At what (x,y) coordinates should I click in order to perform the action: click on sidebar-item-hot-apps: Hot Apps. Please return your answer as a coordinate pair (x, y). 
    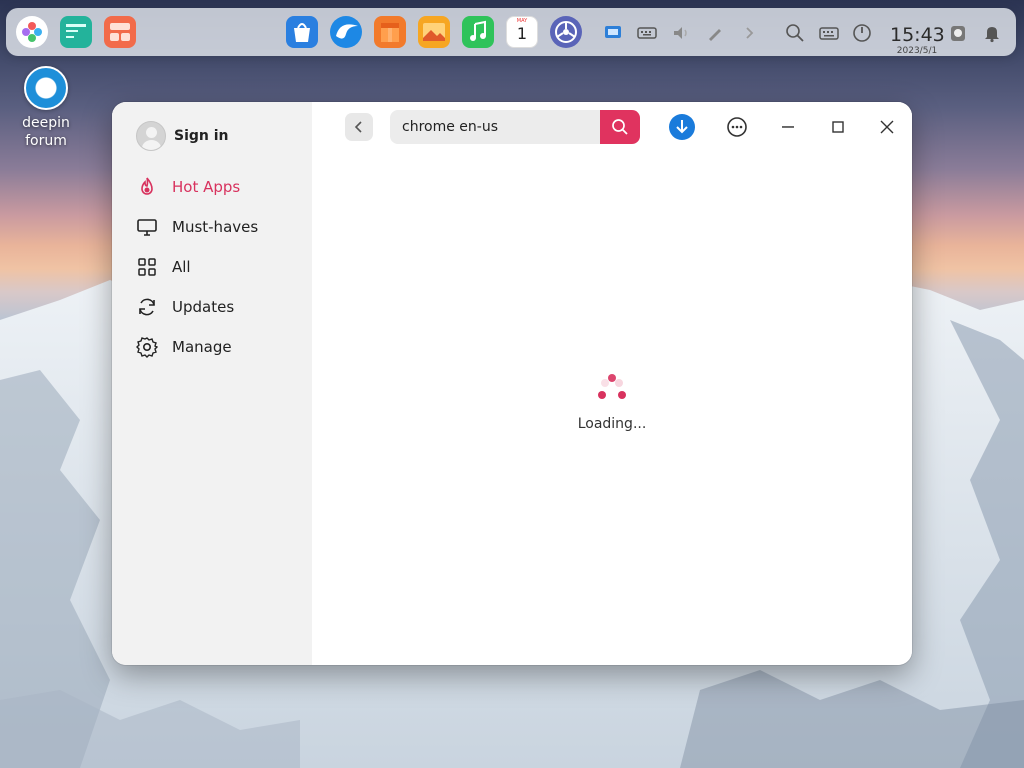
    Looking at the image, I should click on (188, 187).